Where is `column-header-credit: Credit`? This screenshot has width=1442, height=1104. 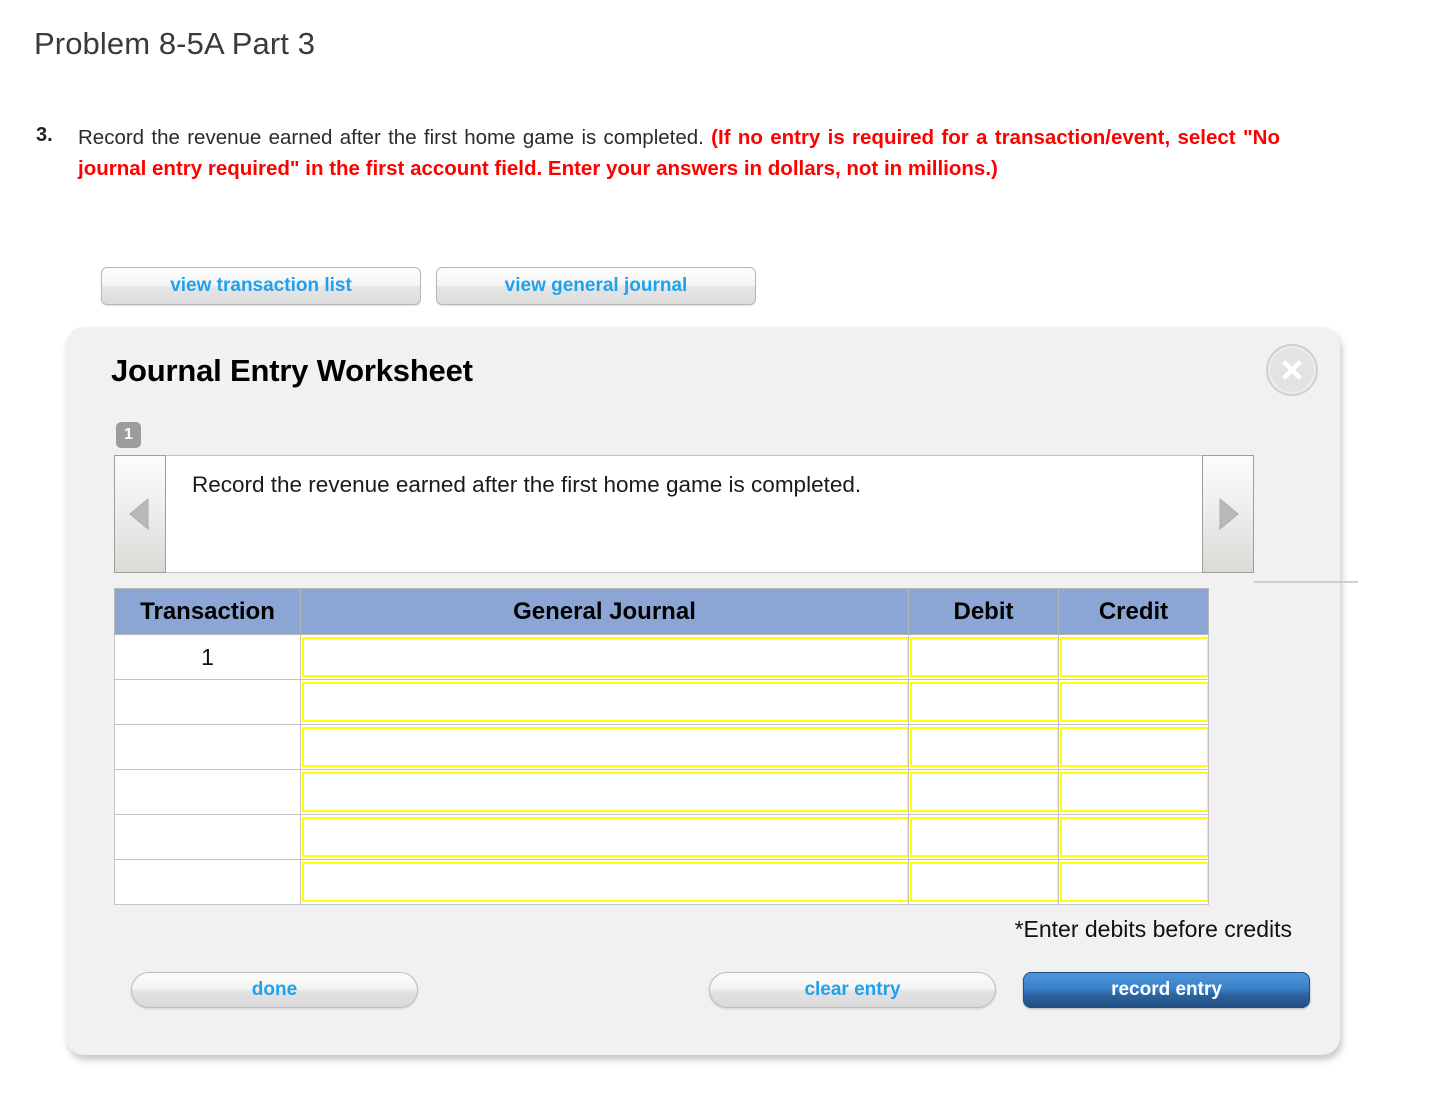
column-header-credit: Credit is located at coordinates (1133, 611).